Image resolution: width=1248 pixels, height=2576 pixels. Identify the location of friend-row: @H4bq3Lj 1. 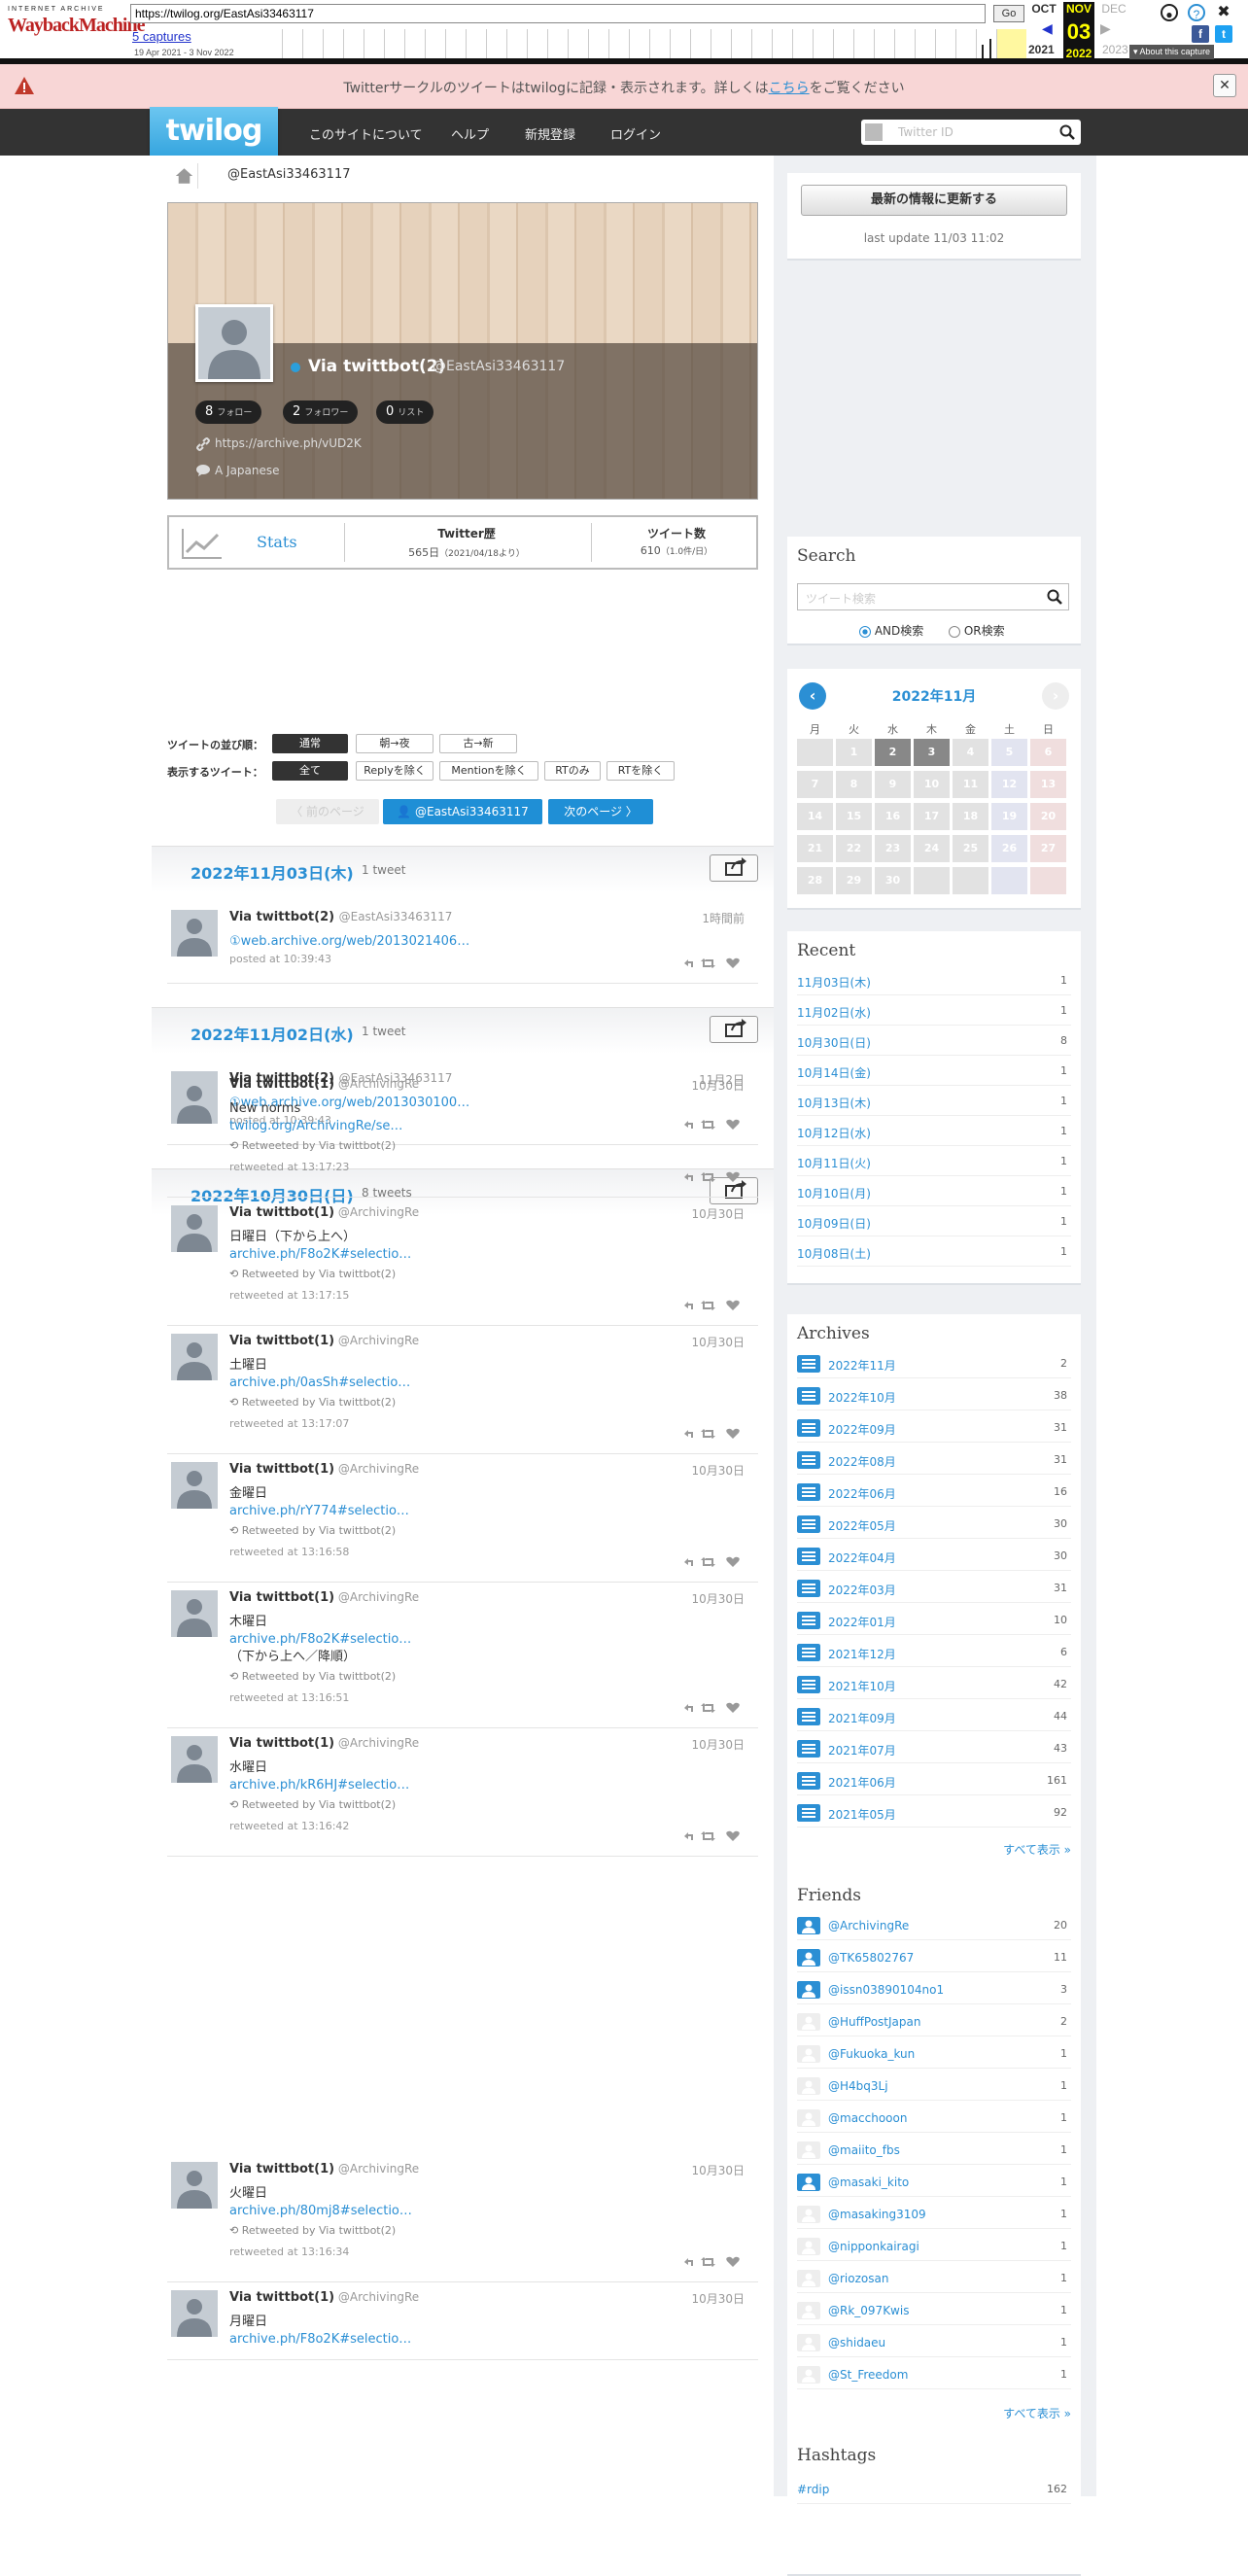
(934, 2086).